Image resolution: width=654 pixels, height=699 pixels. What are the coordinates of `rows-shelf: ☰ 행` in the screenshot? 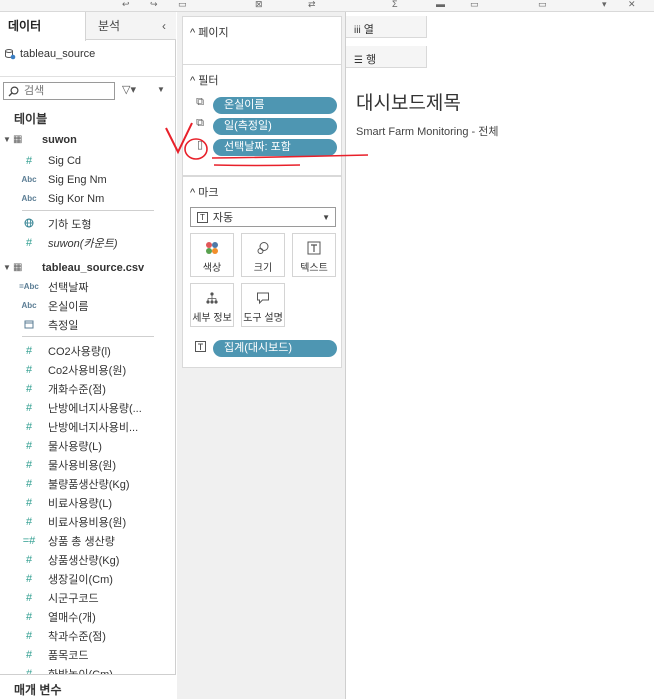 It's located at (500, 57).